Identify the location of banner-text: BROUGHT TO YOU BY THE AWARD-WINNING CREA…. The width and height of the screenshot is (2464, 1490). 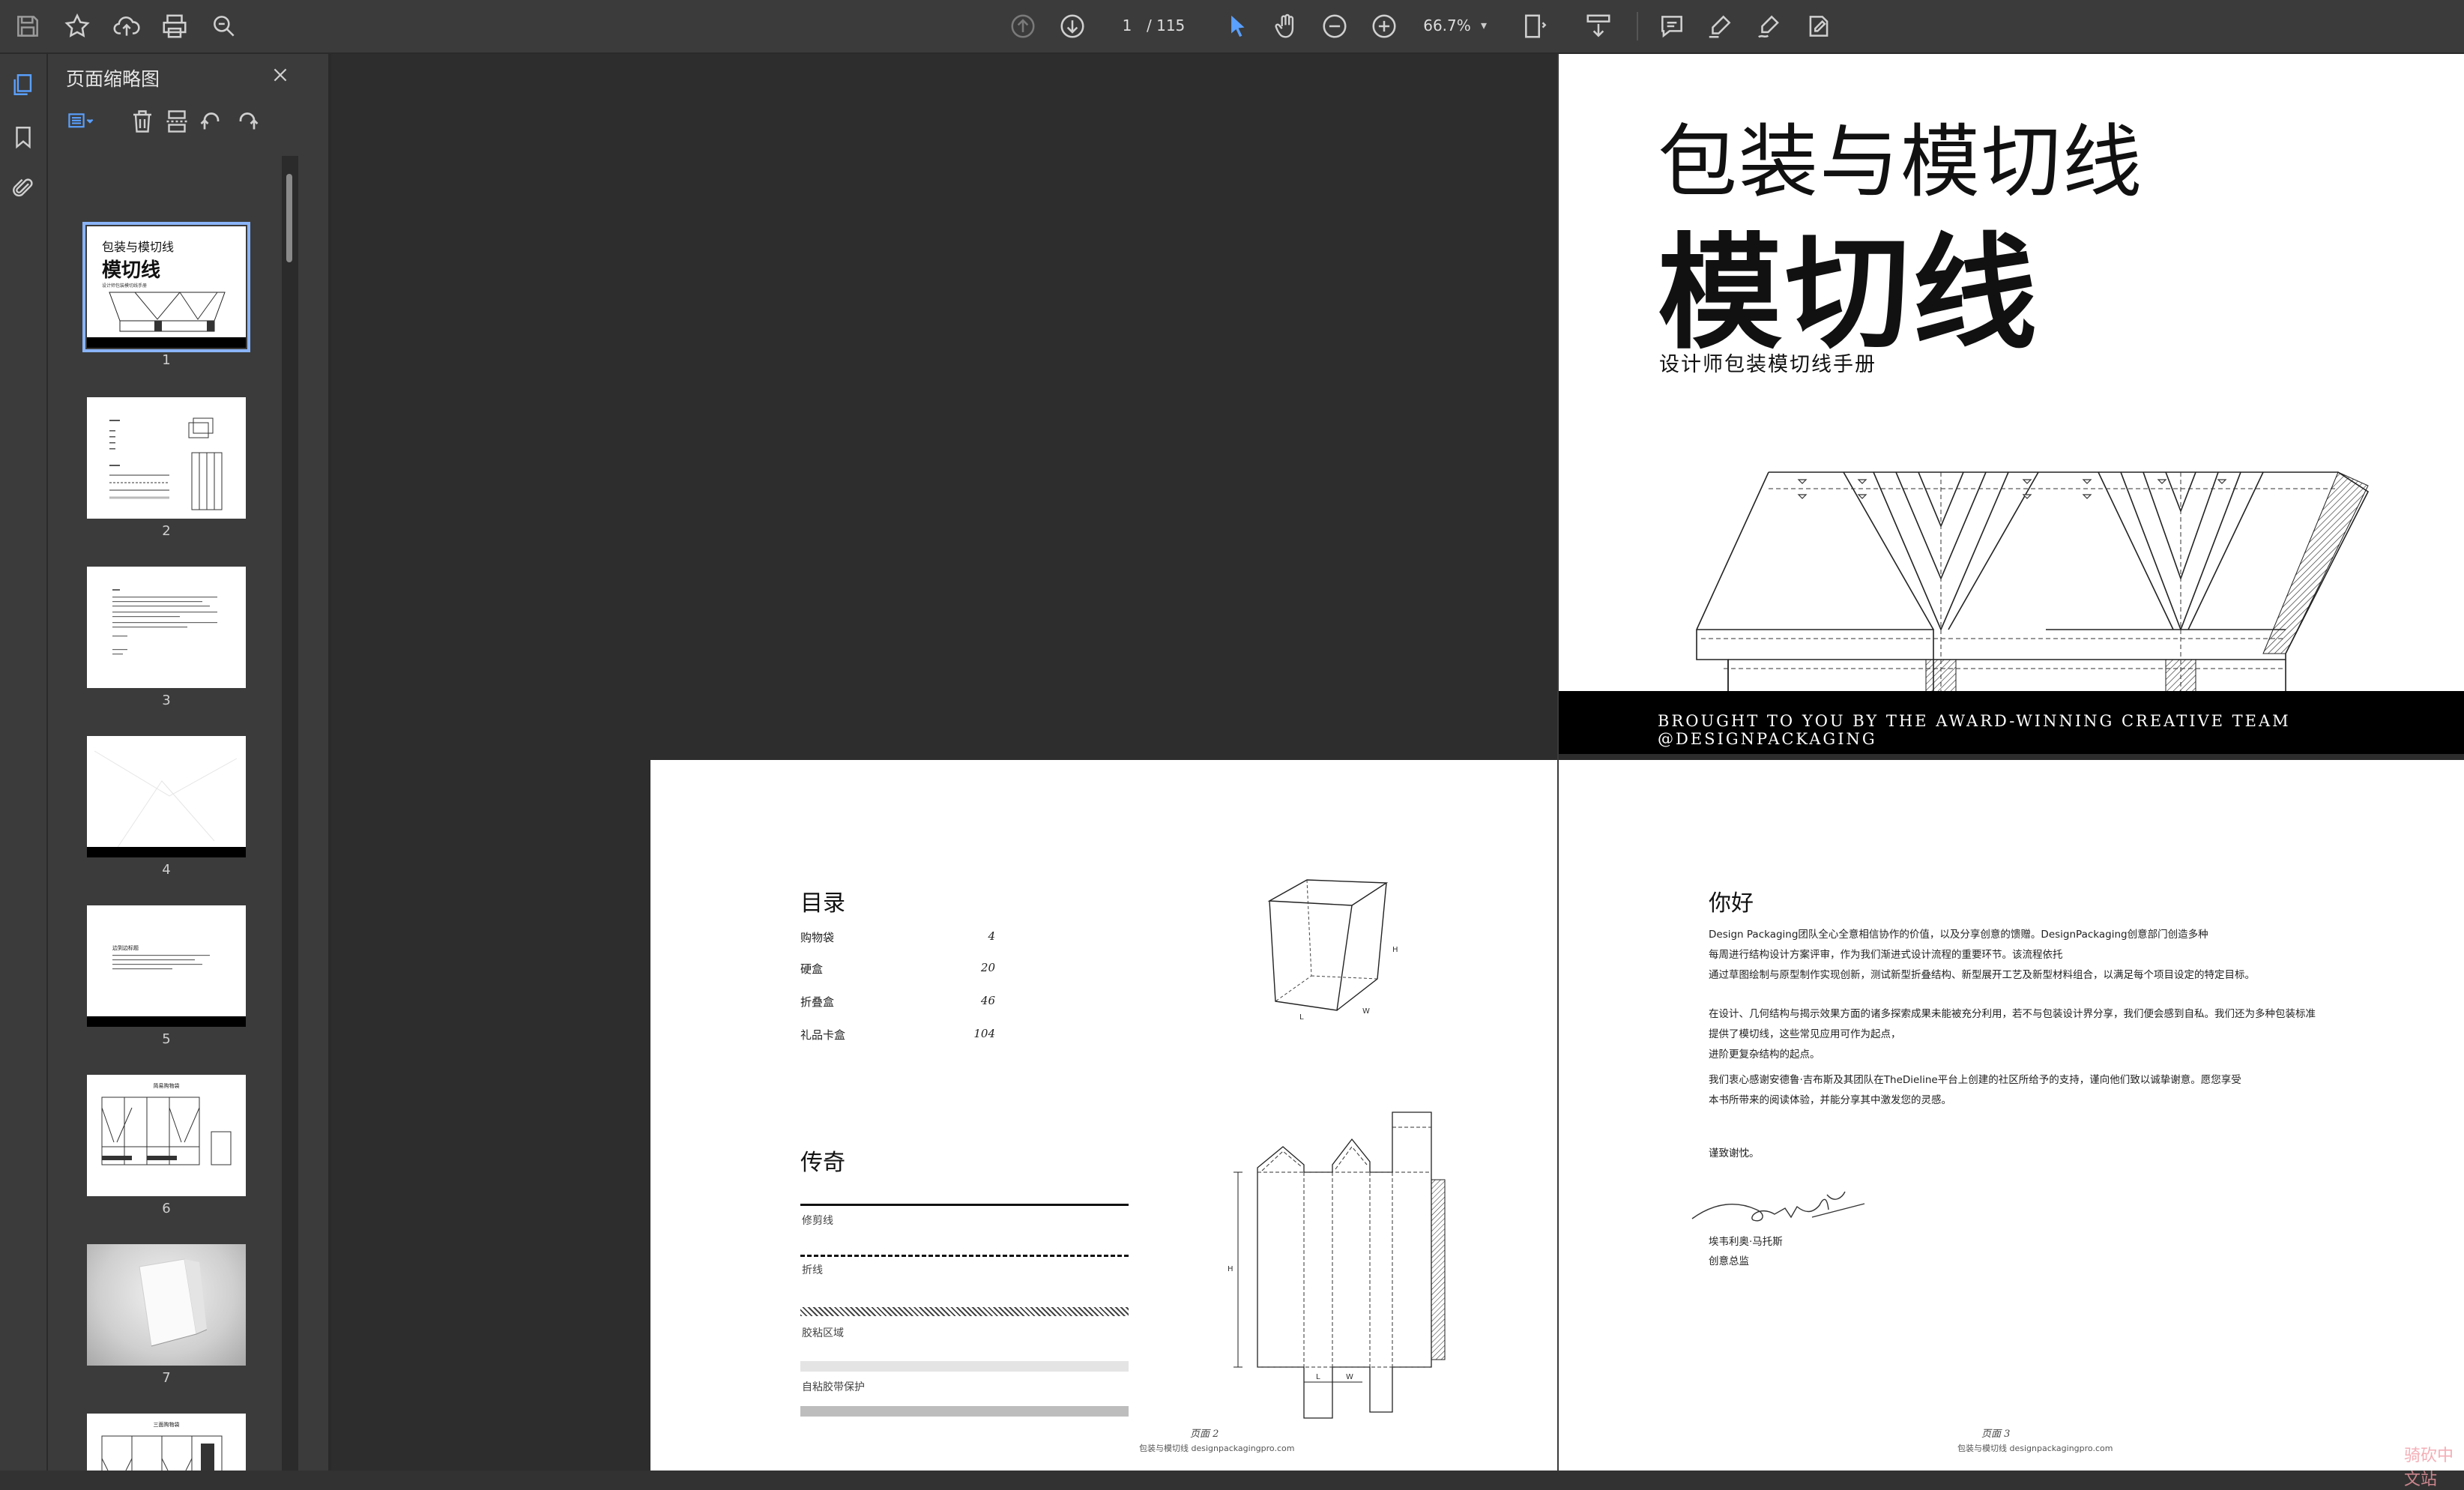
(1974, 730).